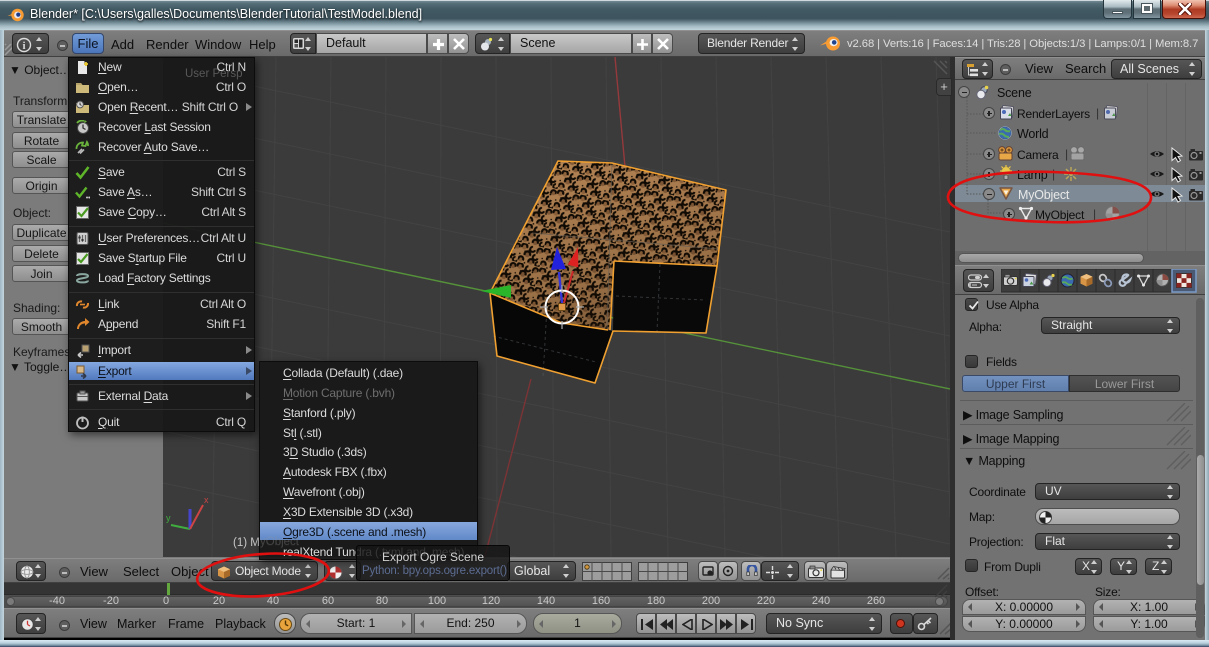  I want to click on svg-text: y, so click(168, 518).